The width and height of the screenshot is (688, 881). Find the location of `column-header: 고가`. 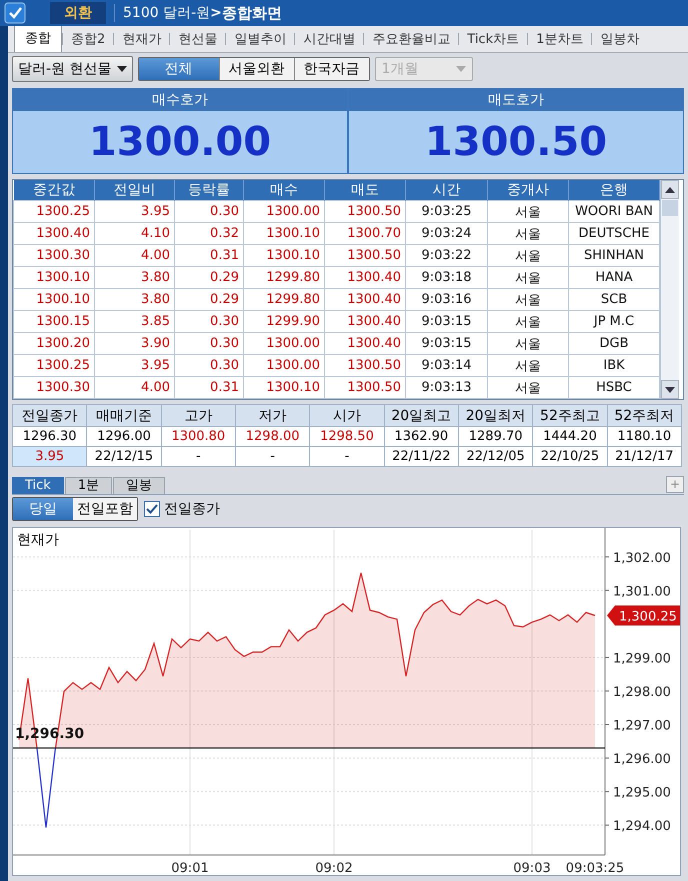

column-header: 고가 is located at coordinates (198, 415).